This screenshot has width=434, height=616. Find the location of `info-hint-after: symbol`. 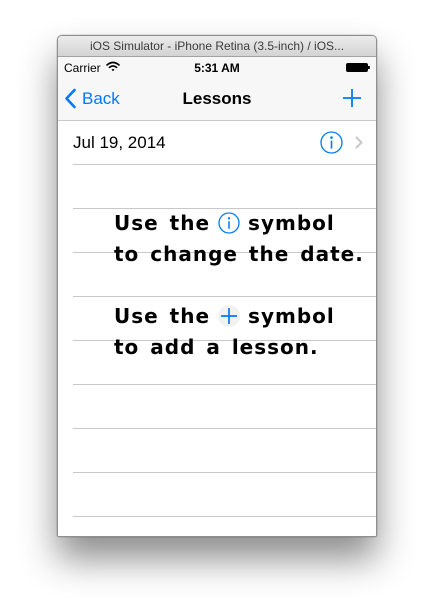

info-hint-after: symbol is located at coordinates (291, 223).